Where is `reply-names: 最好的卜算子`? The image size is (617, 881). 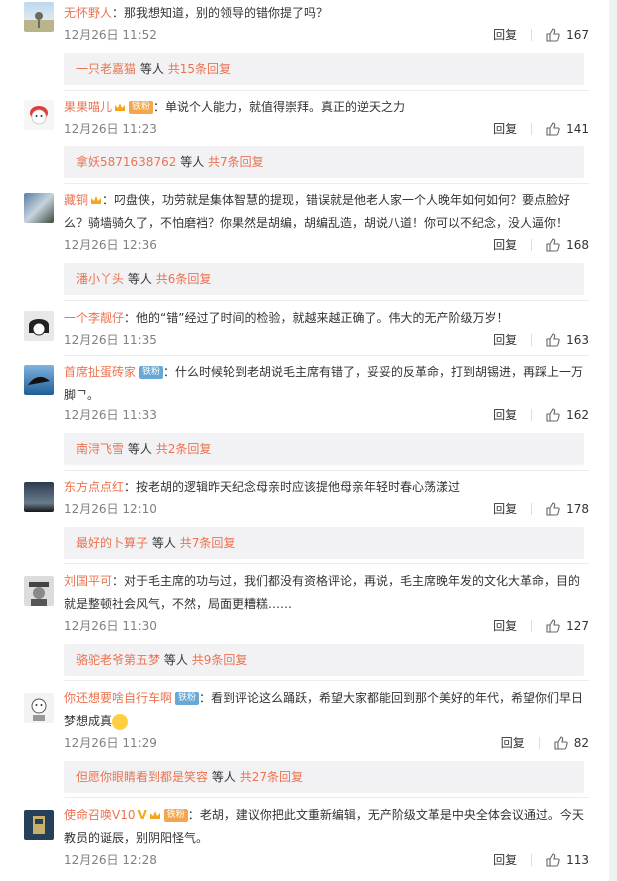 reply-names: 最好的卜算子 is located at coordinates (112, 543).